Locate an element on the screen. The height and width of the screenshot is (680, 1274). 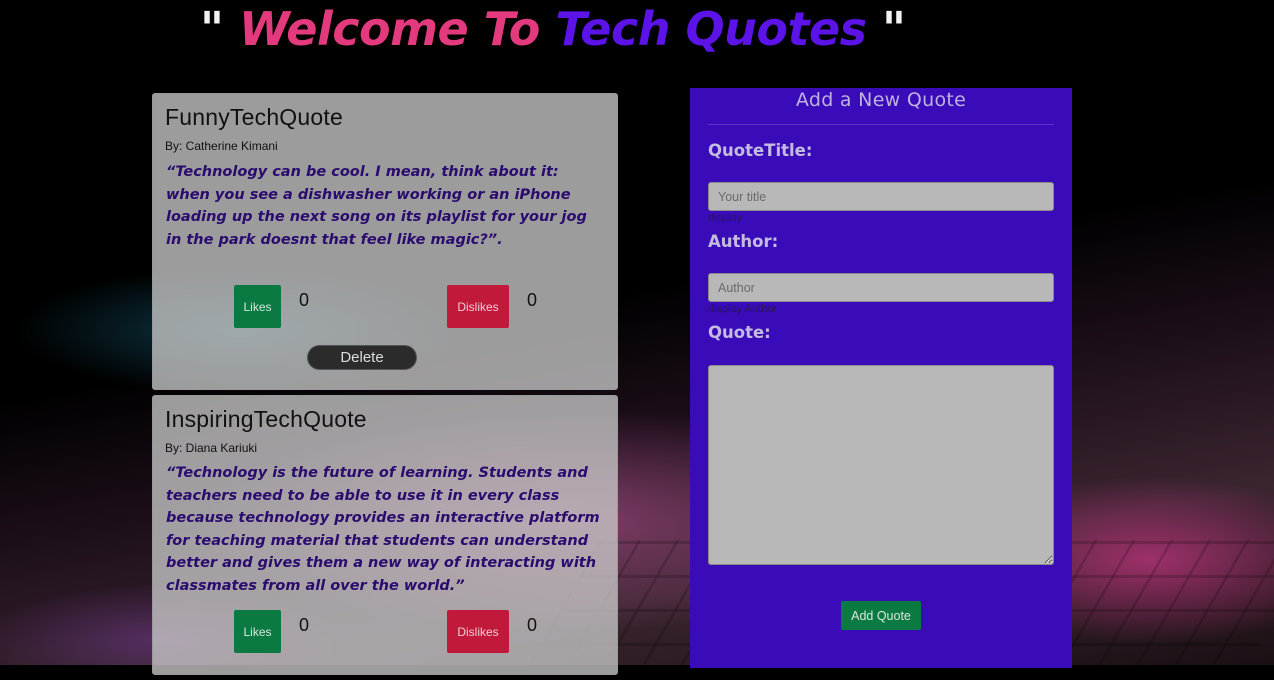
author-display-text: display Author is located at coordinates (743, 309).